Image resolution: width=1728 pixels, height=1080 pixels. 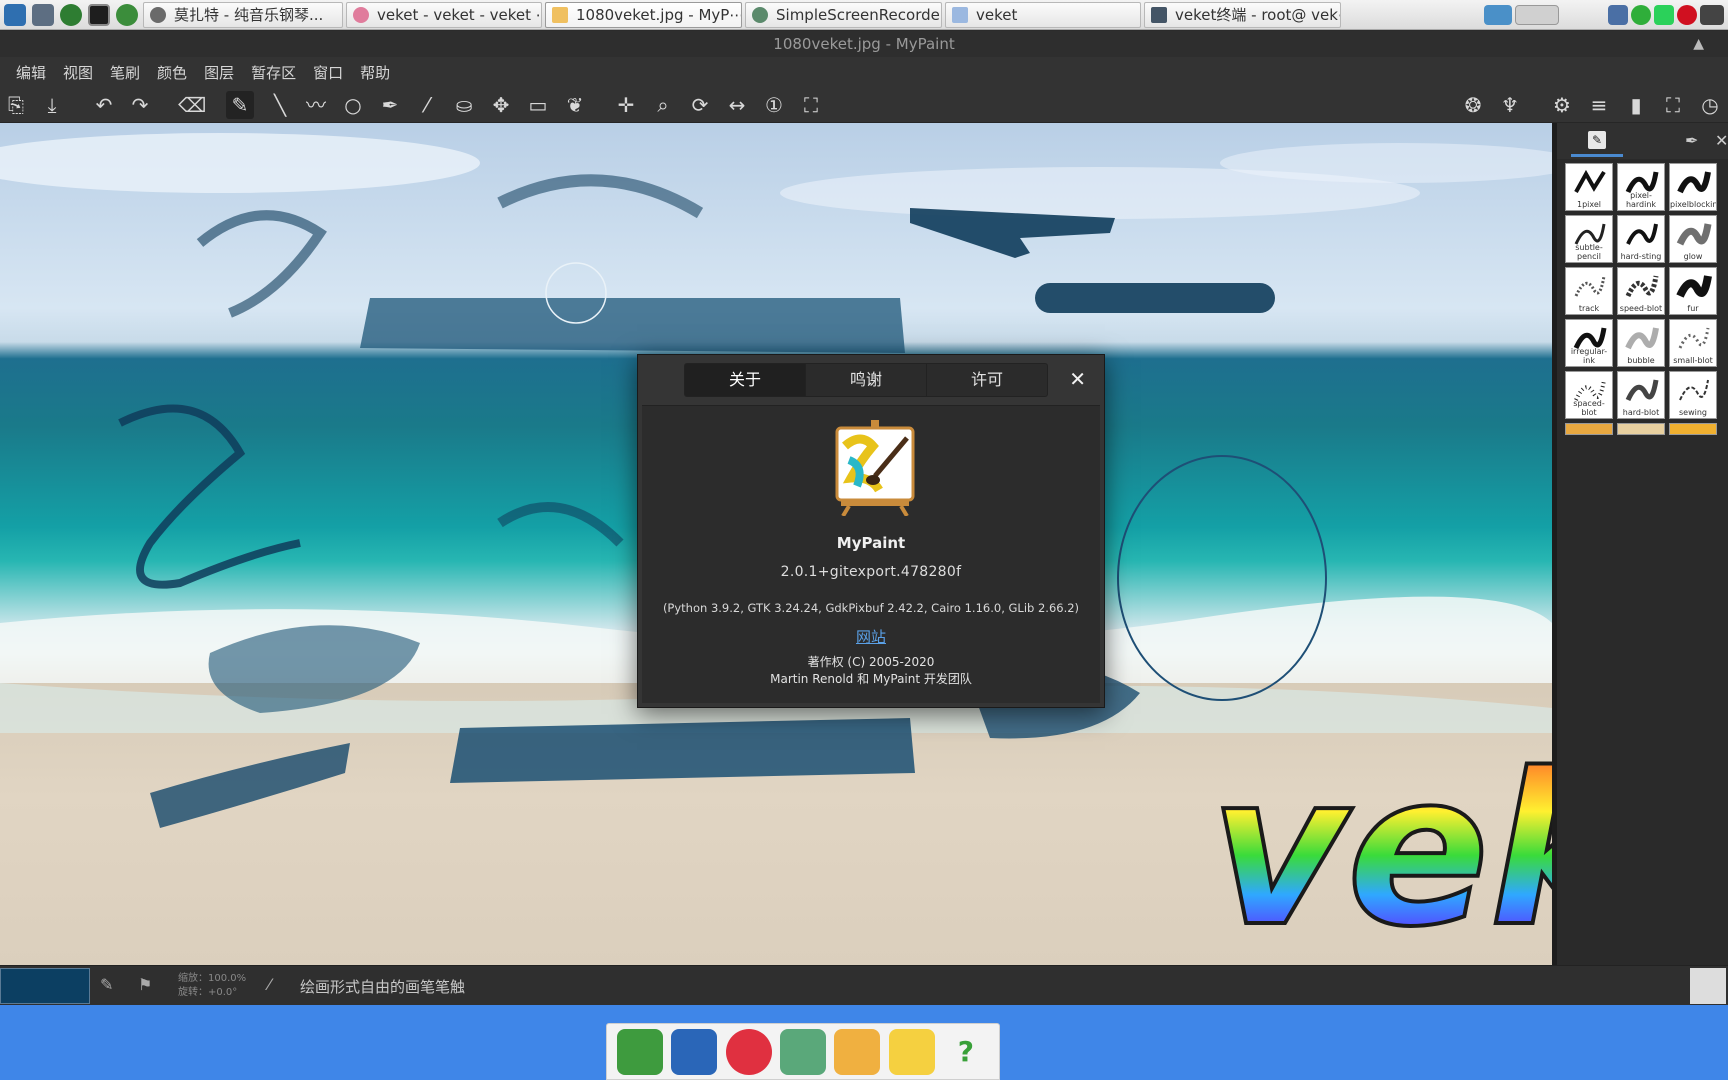 What do you see at coordinates (911, 1051) in the screenshot?
I see `lion-app-icon` at bounding box center [911, 1051].